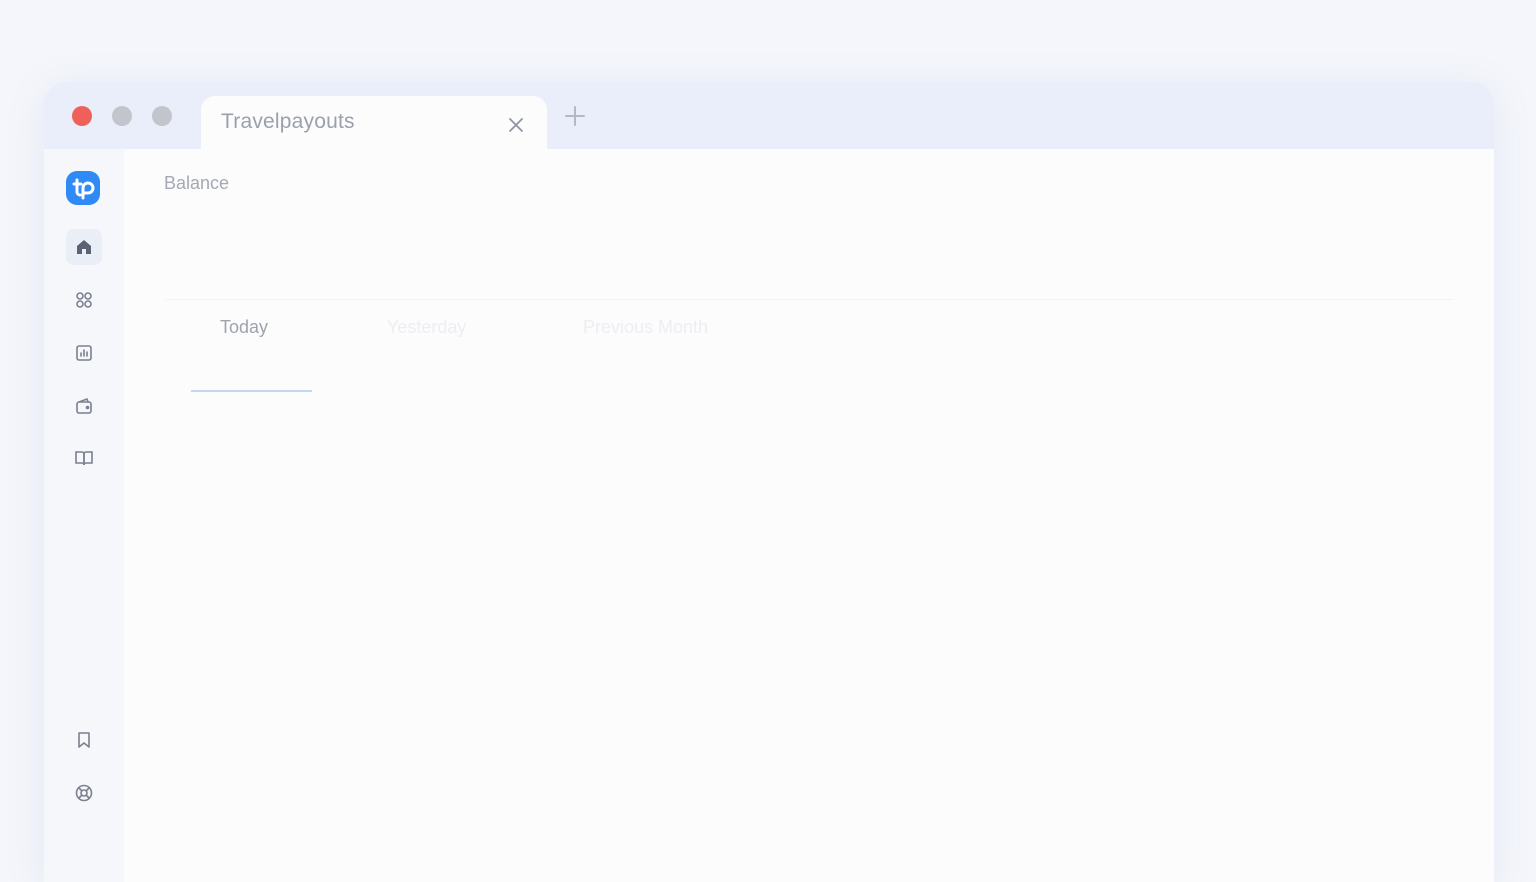 This screenshot has height=882, width=1536. I want to click on logo-mark-icon, so click(83, 189).